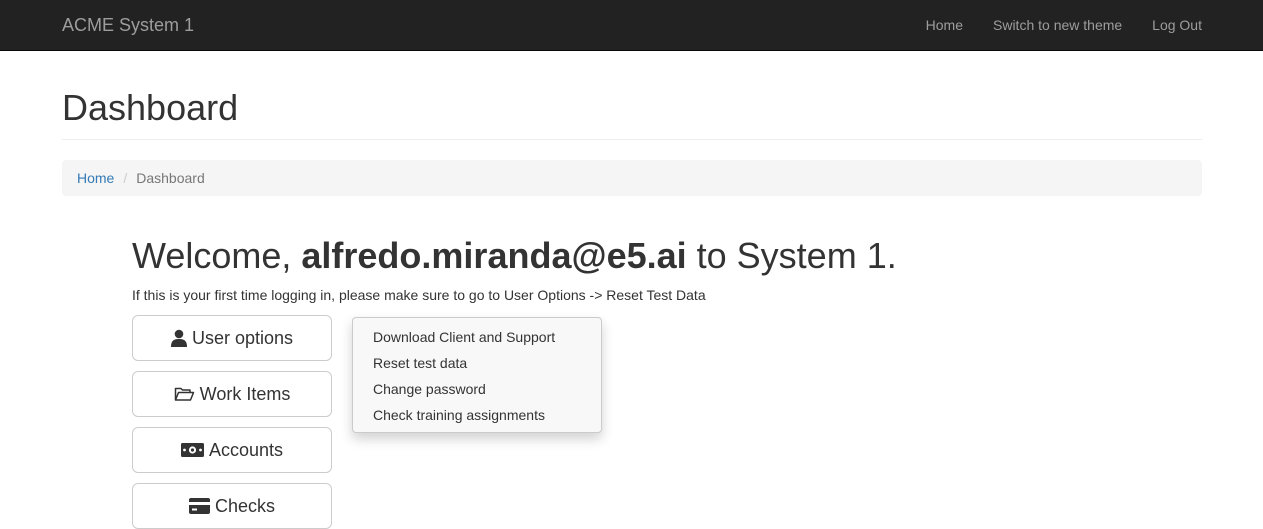 Image resolution: width=1263 pixels, height=529 pixels. Describe the element at coordinates (1057, 25) in the screenshot. I see `nav-switch-theme-link: Switch to new theme` at that location.